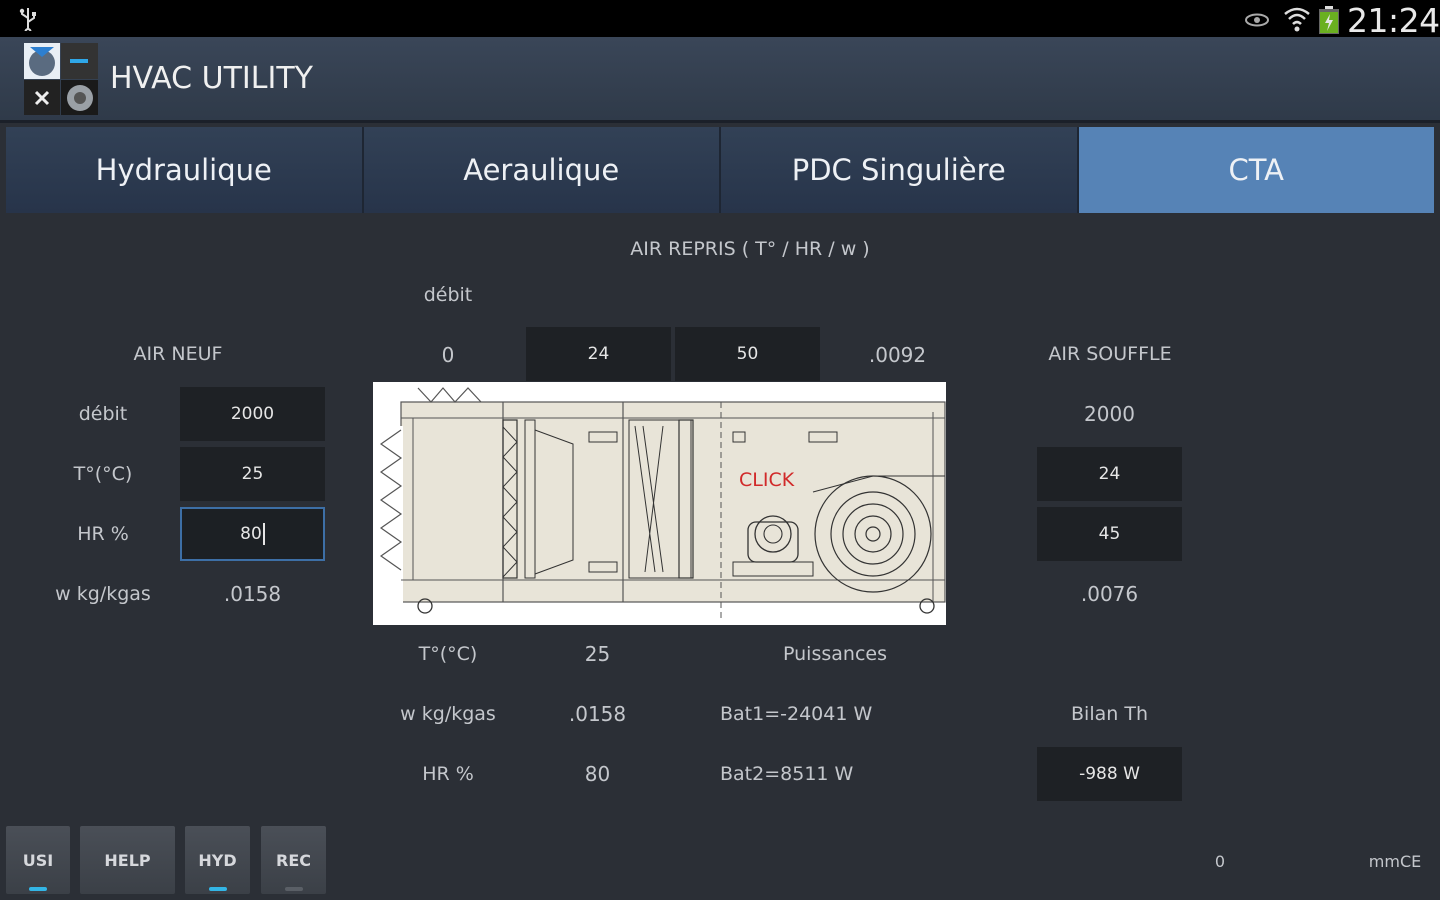 This screenshot has width=1440, height=900. I want to click on help-button: HELP, so click(127, 860).